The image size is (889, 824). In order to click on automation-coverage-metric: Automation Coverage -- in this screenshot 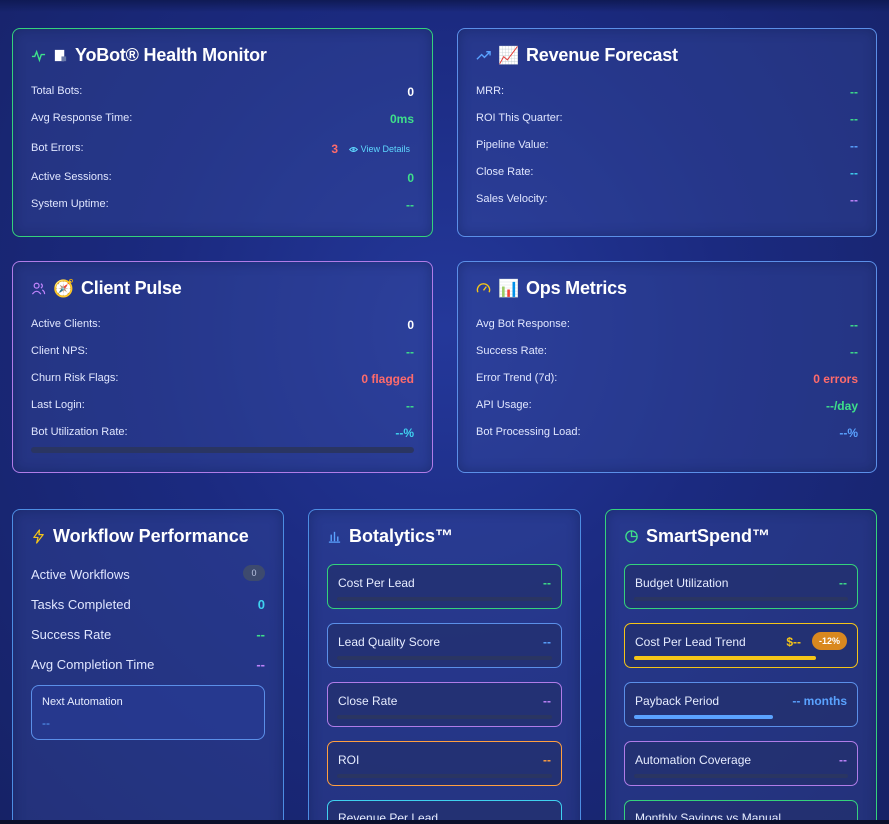, I will do `click(741, 763)`.